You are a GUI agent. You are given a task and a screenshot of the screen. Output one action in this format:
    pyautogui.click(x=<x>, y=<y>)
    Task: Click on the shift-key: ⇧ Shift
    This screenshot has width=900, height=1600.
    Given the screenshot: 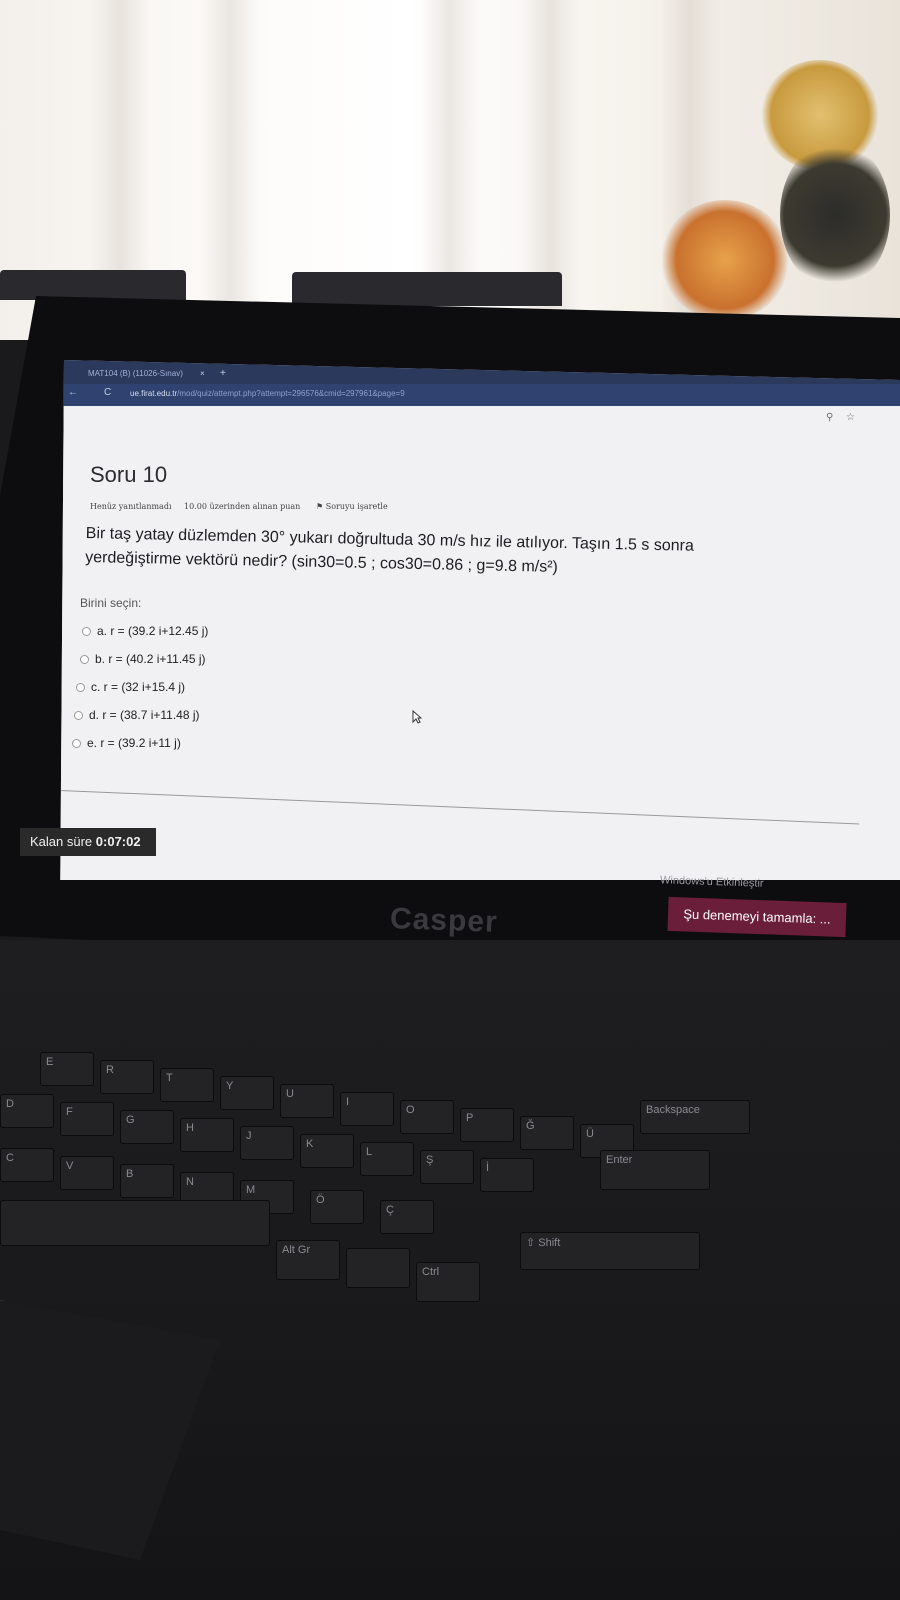 What is the action you would take?
    pyautogui.click(x=610, y=1251)
    